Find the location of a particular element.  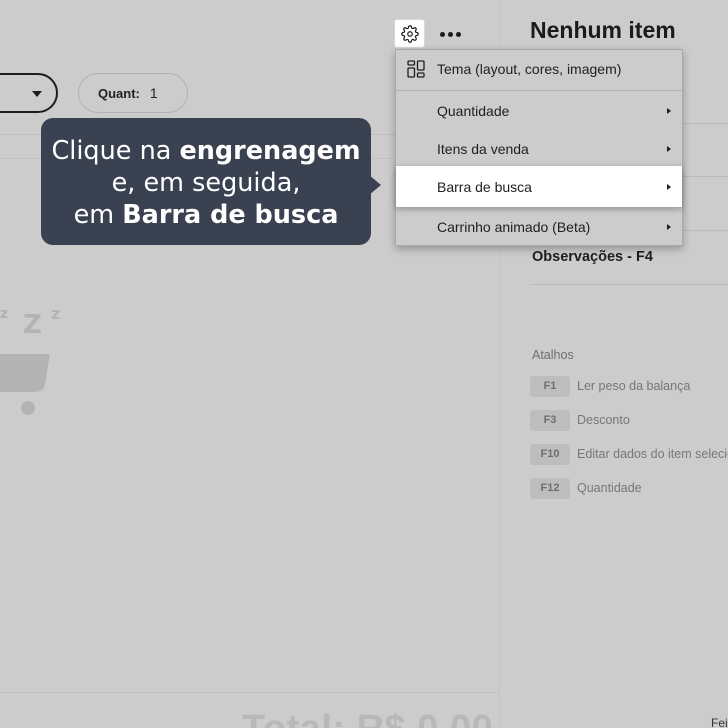

menu-item-label: Barra de busca is located at coordinates (484, 186).